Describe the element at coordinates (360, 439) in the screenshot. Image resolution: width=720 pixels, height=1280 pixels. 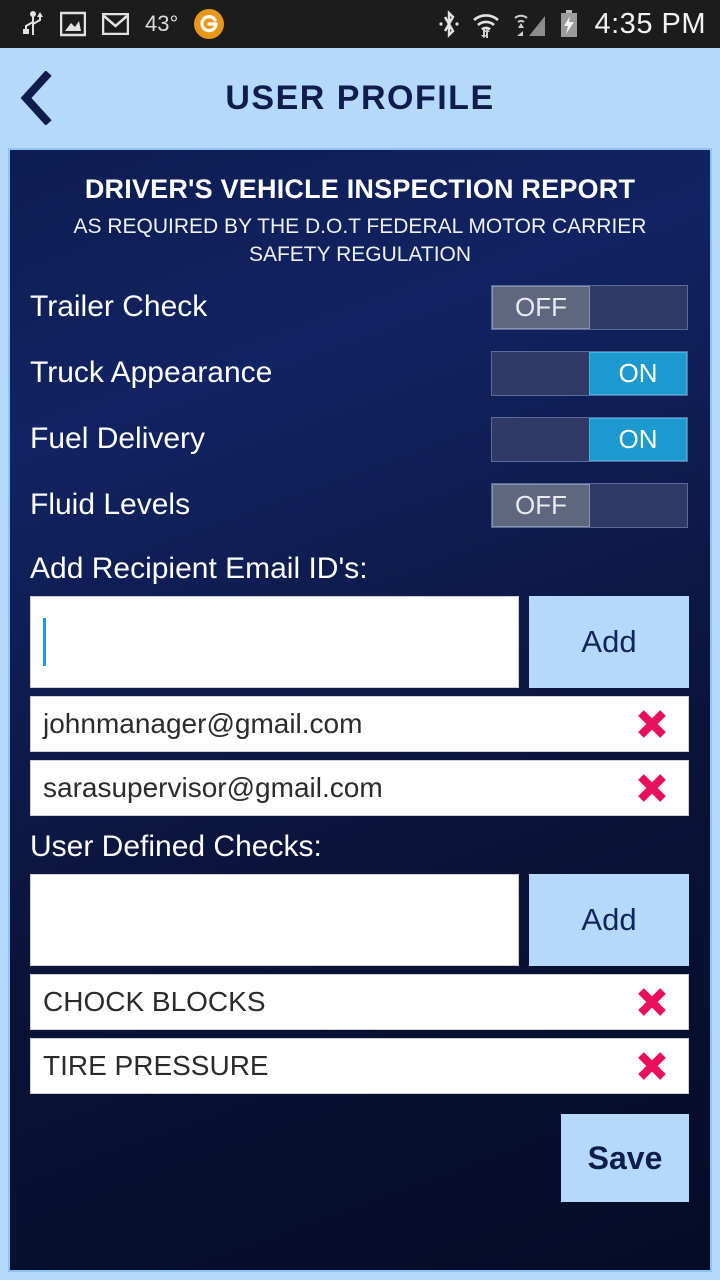
I see `toggle-row-fuel-delivery: Fuel Delivery ON` at that location.